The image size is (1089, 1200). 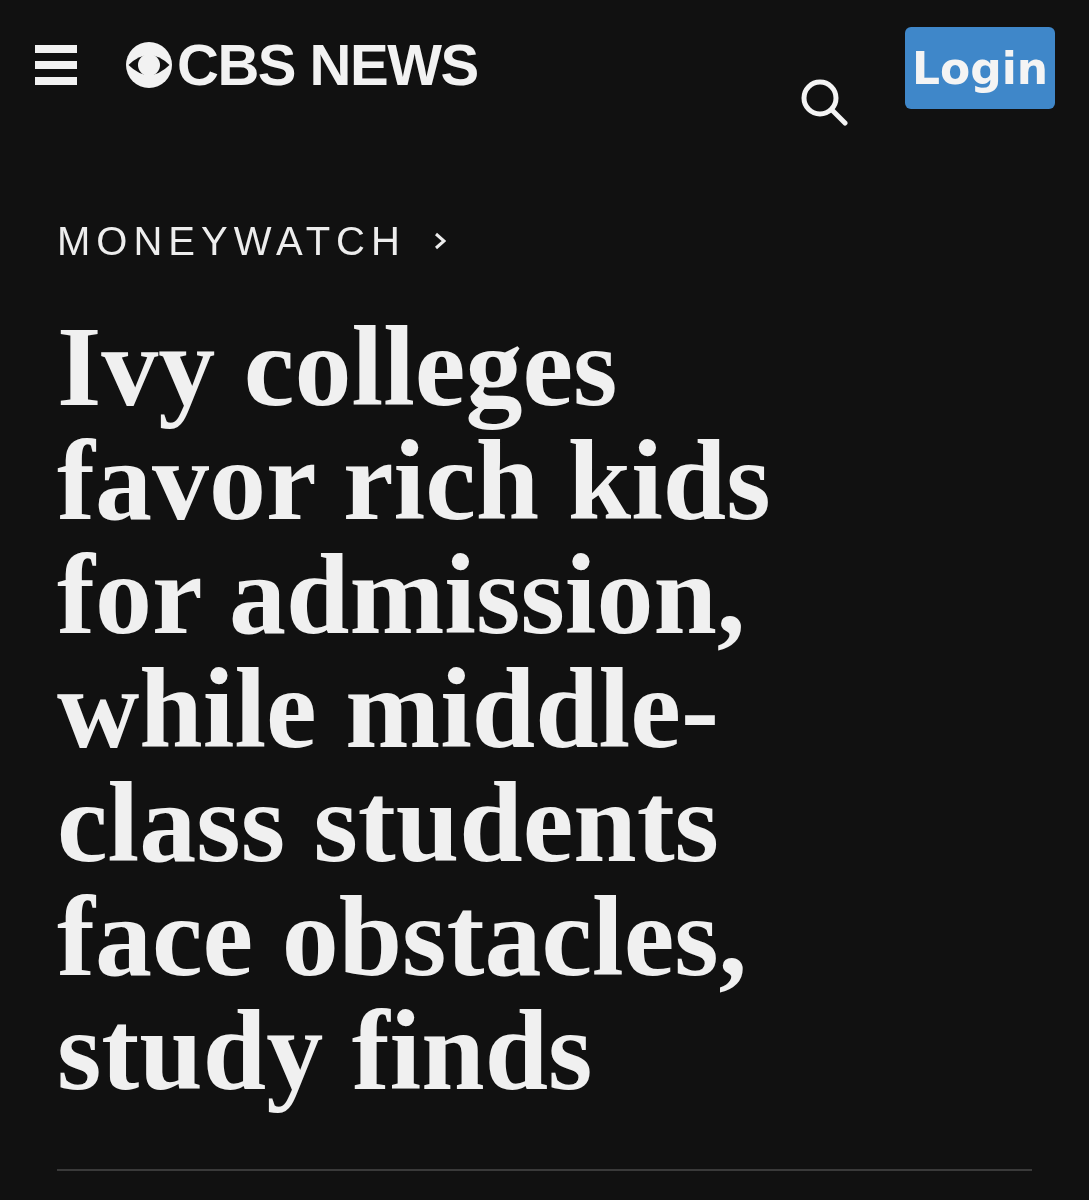 What do you see at coordinates (327, 65) in the screenshot?
I see `logo-text: CBS NEWS` at bounding box center [327, 65].